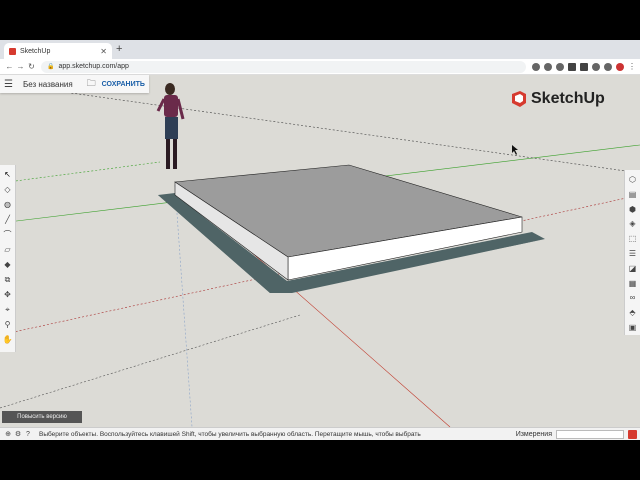 The image size is (640, 480). Describe the element at coordinates (103, 51) in the screenshot. I see `close-icon: ✕` at that location.